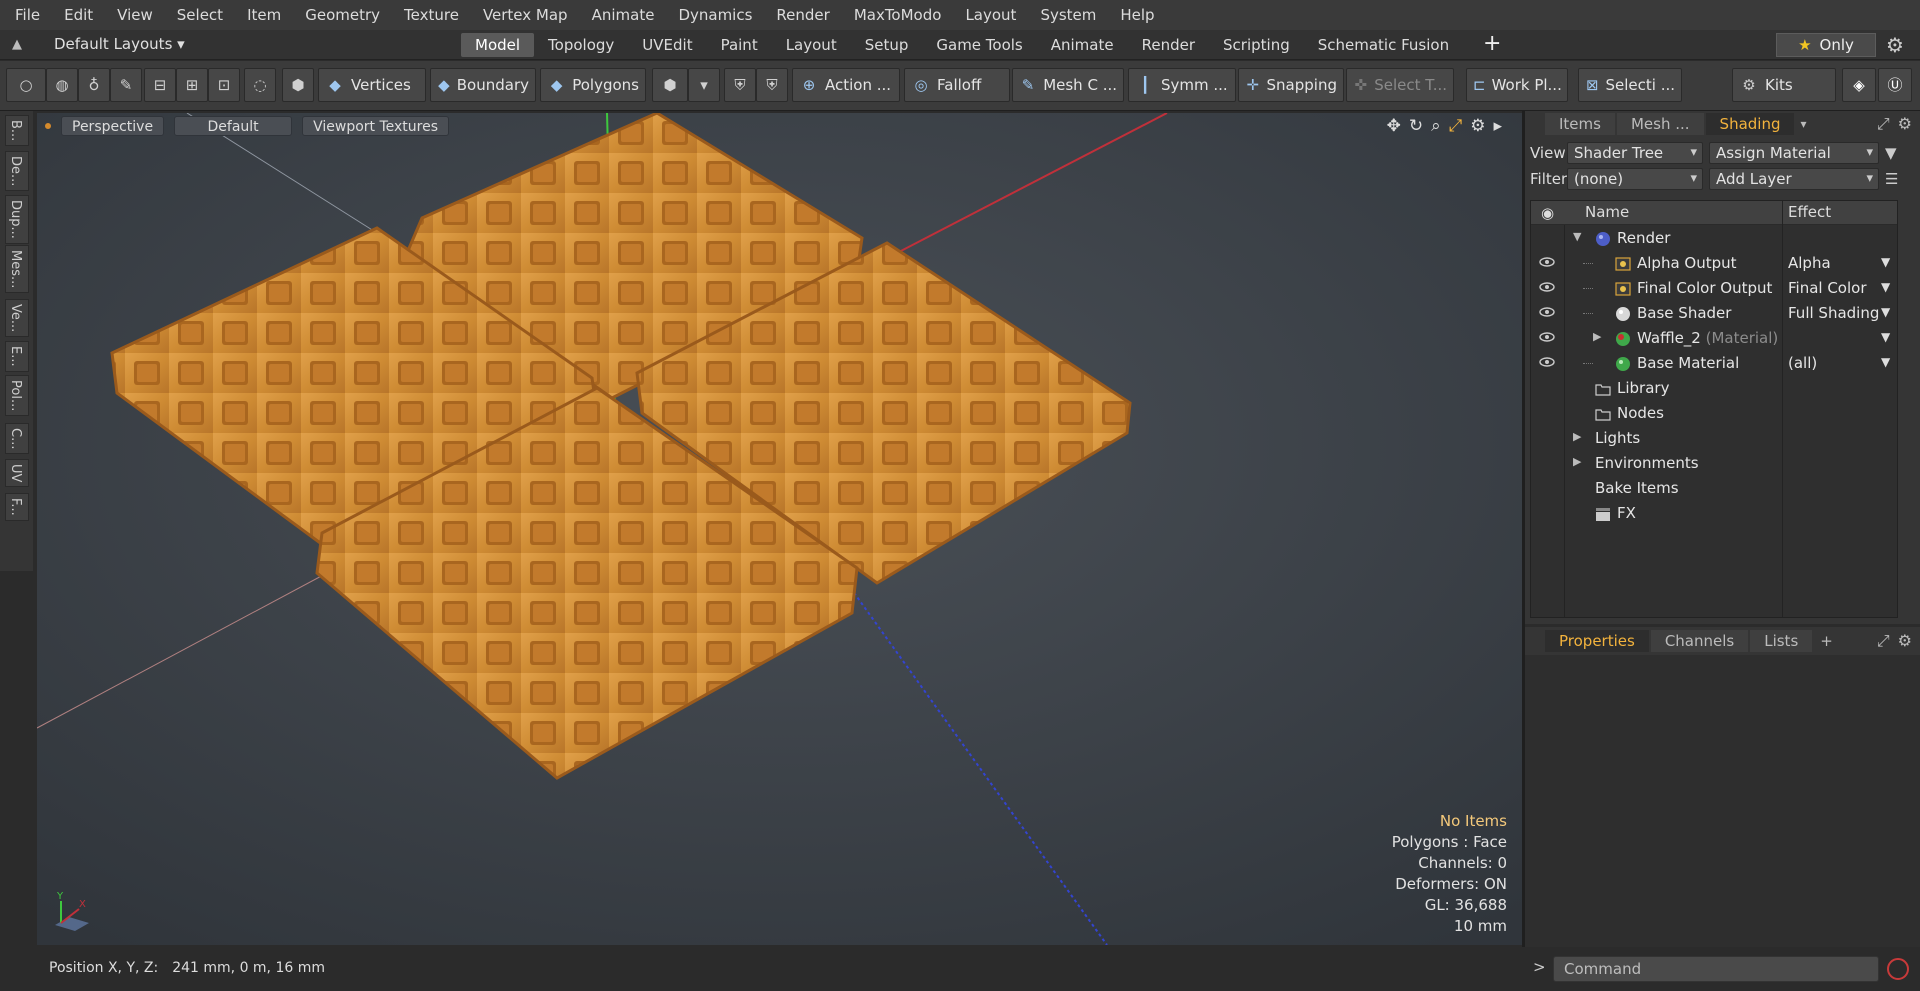 The image size is (1920, 991). Describe the element at coordinates (1898, 969) in the screenshot. I see `record-macro-icon` at that location.